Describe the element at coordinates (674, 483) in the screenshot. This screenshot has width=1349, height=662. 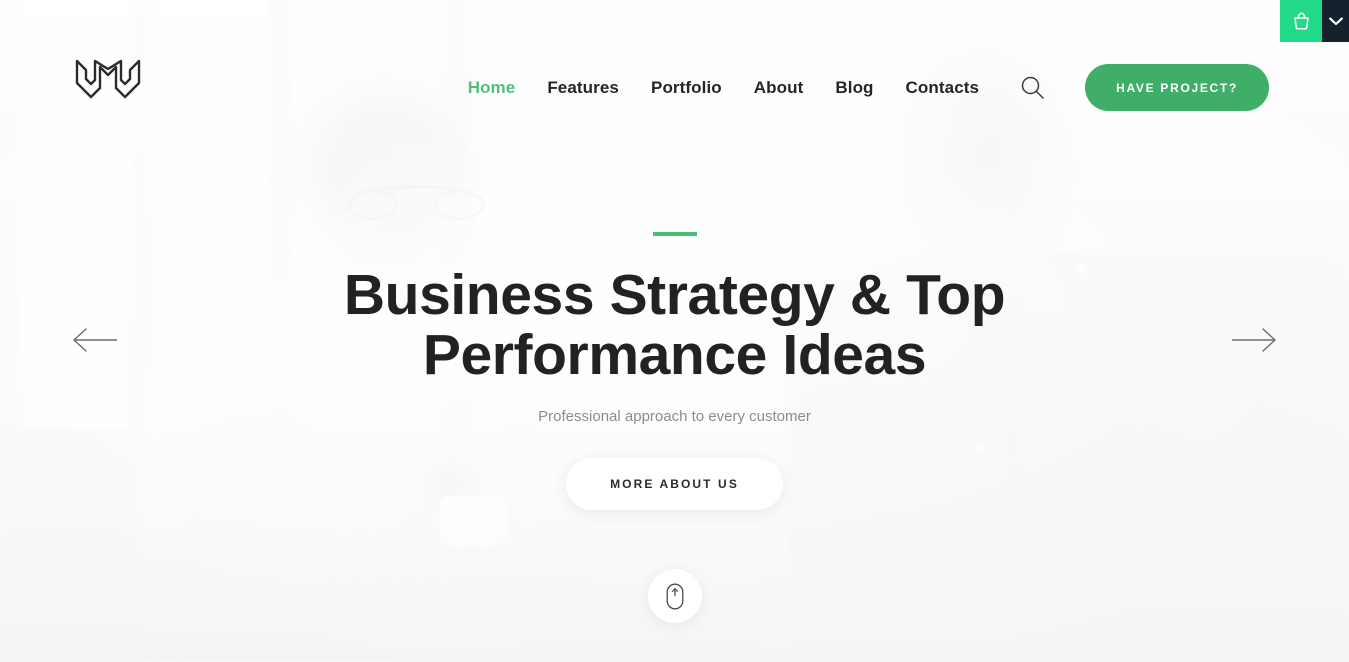
I see `more-about-us-button: MORE ABOUT US` at that location.